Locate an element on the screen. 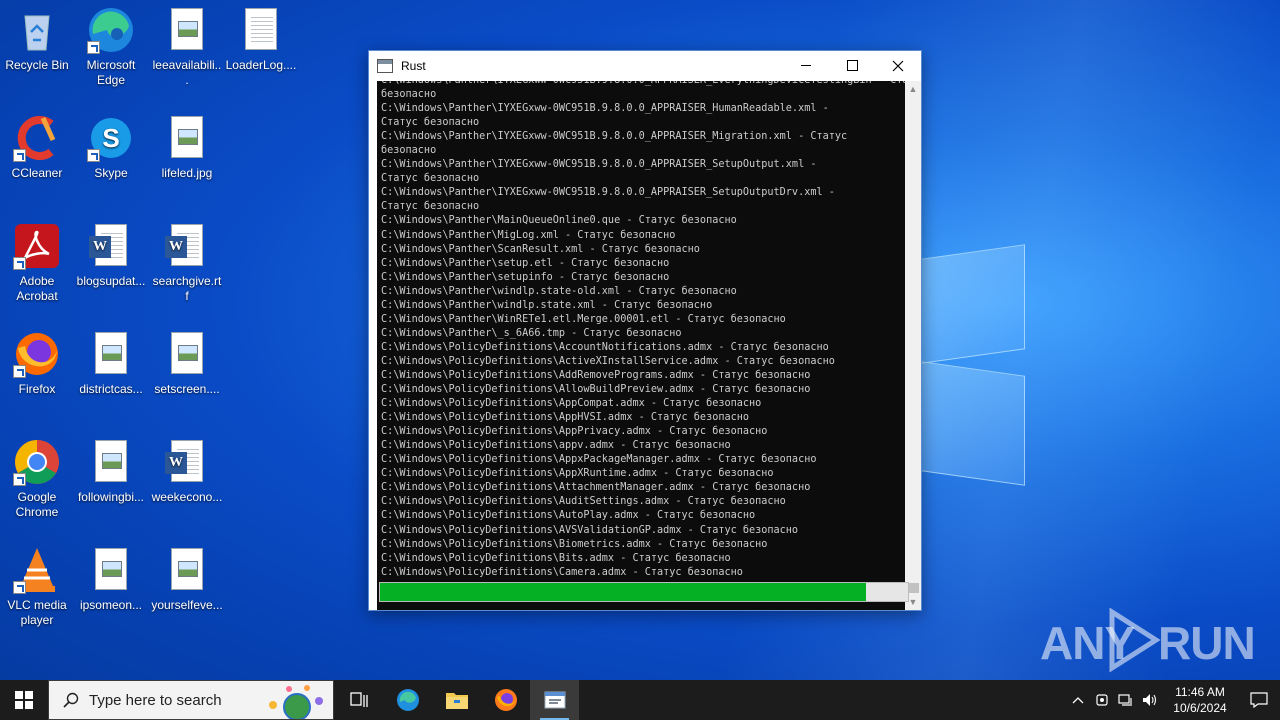  desktop-icon-label: Skype is located at coordinates (111, 173).